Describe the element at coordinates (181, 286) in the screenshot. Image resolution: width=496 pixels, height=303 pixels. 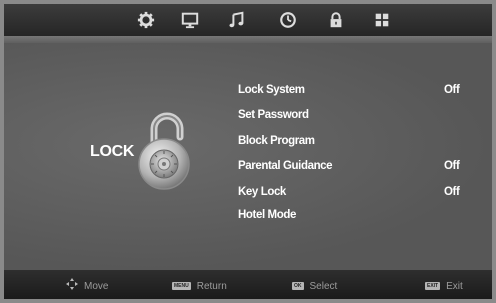
I see `menu-key-icon: MENU` at that location.